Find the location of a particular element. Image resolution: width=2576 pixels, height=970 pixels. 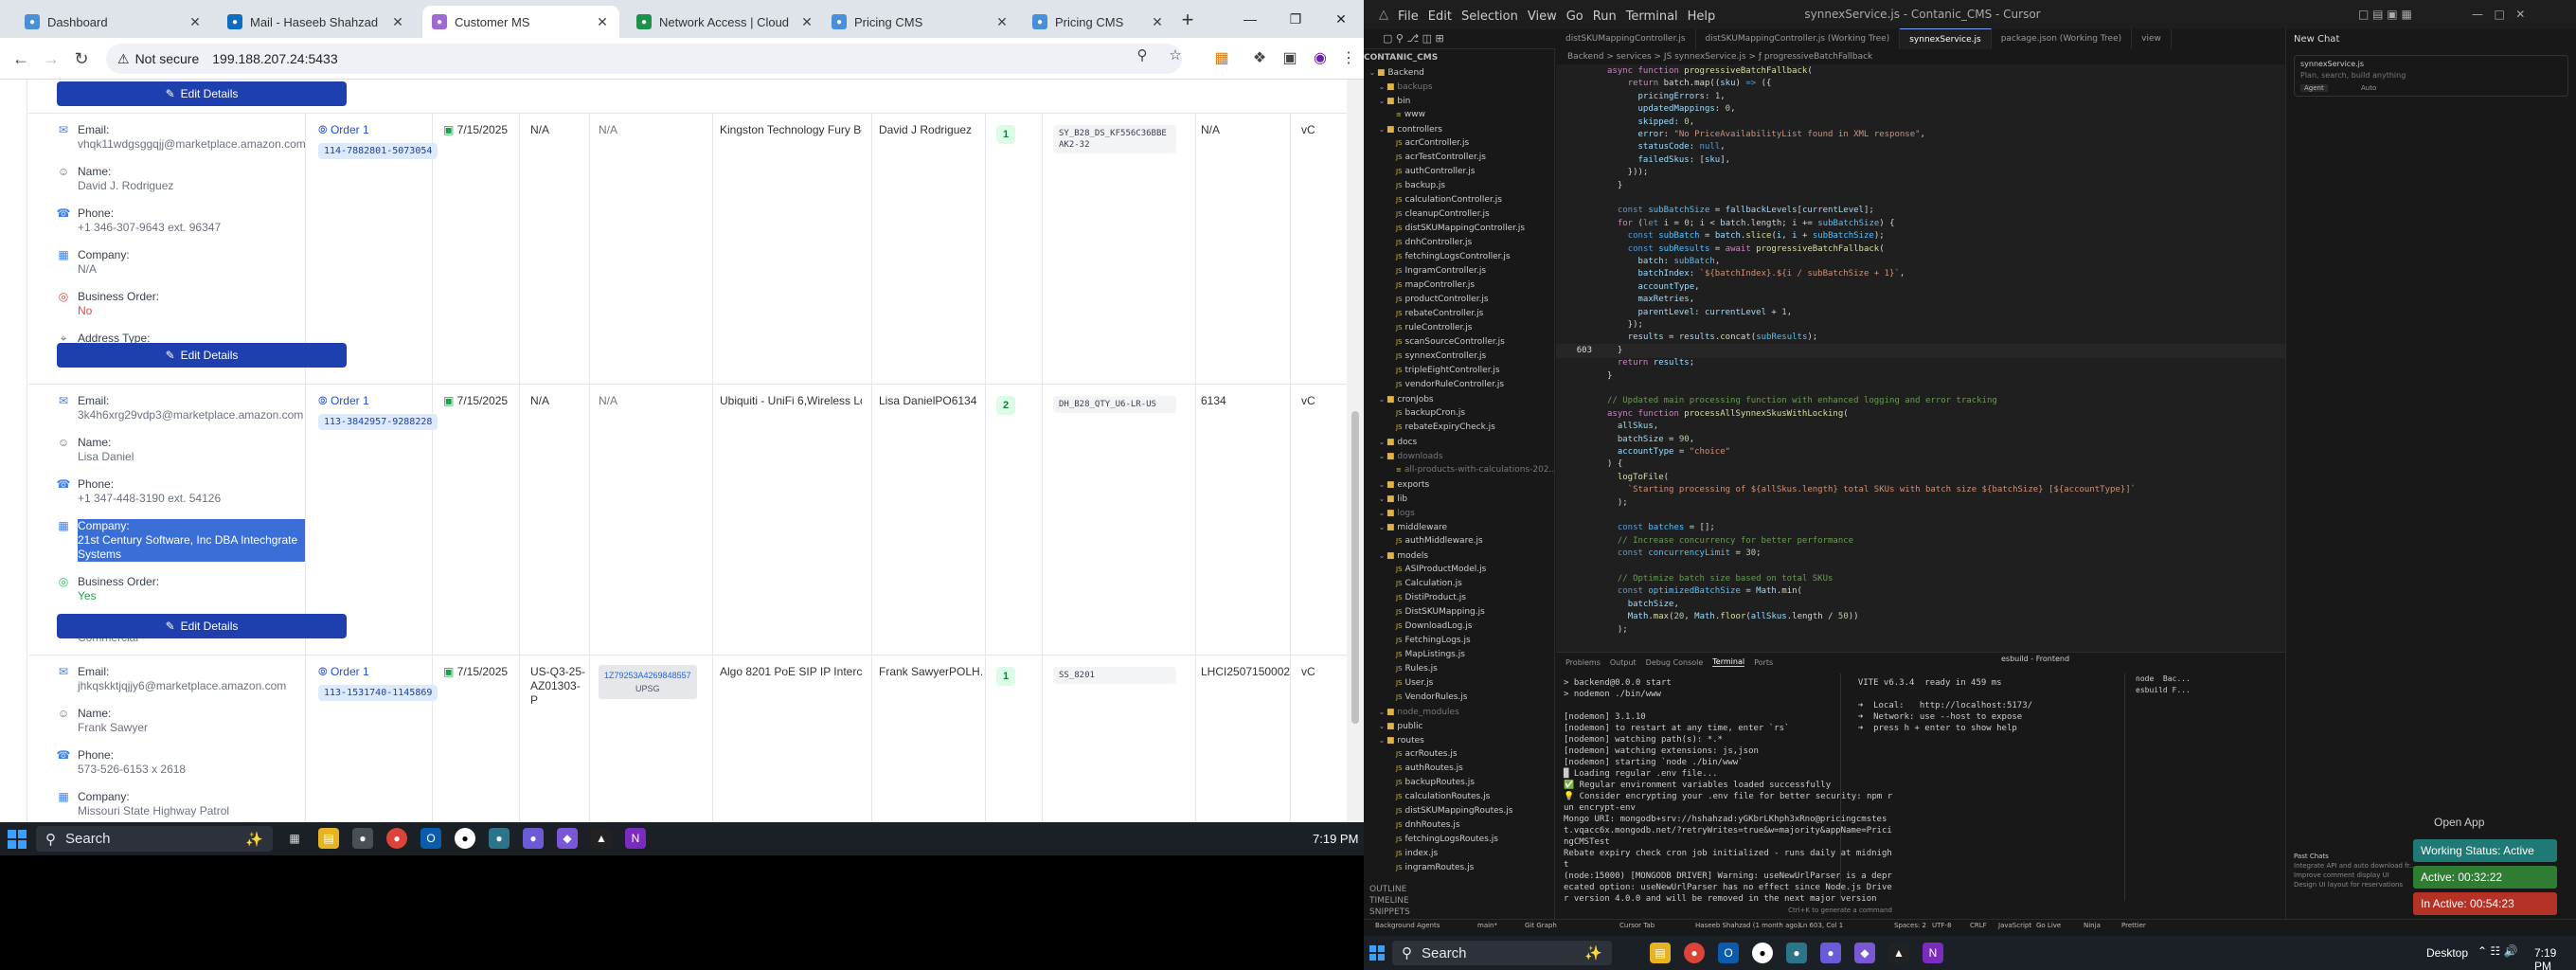

menu-item: Run is located at coordinates (1605, 17).